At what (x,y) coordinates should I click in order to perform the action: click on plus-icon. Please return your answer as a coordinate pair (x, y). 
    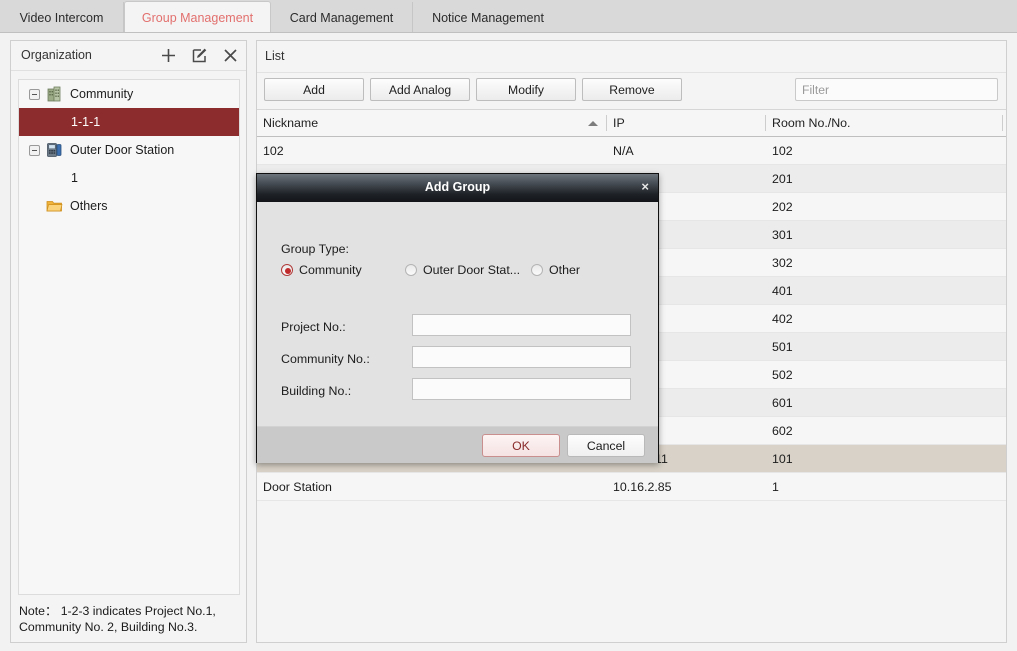
    Looking at the image, I should click on (168, 55).